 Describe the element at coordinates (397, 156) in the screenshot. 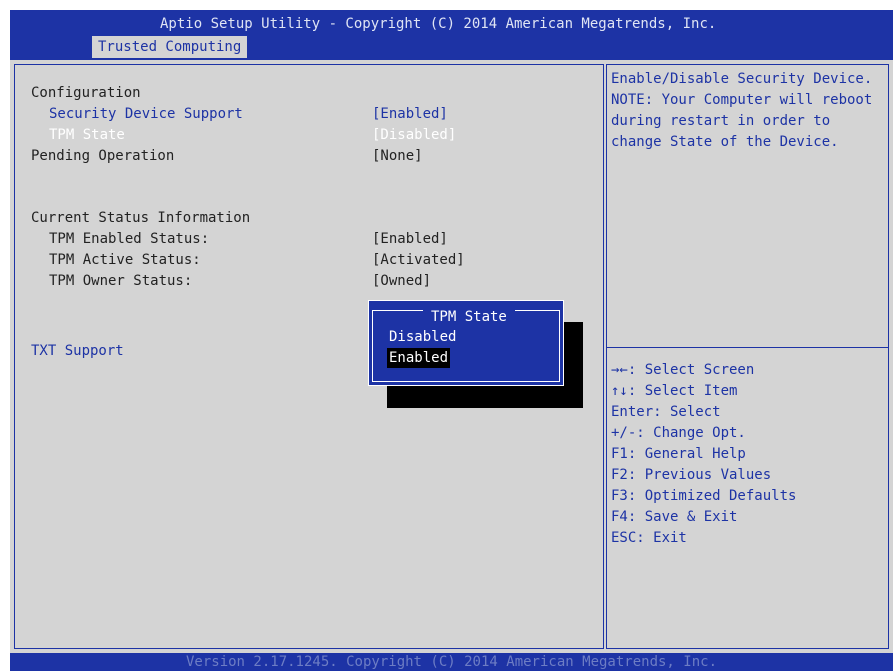

I see `pending-operation-value: [None]` at that location.